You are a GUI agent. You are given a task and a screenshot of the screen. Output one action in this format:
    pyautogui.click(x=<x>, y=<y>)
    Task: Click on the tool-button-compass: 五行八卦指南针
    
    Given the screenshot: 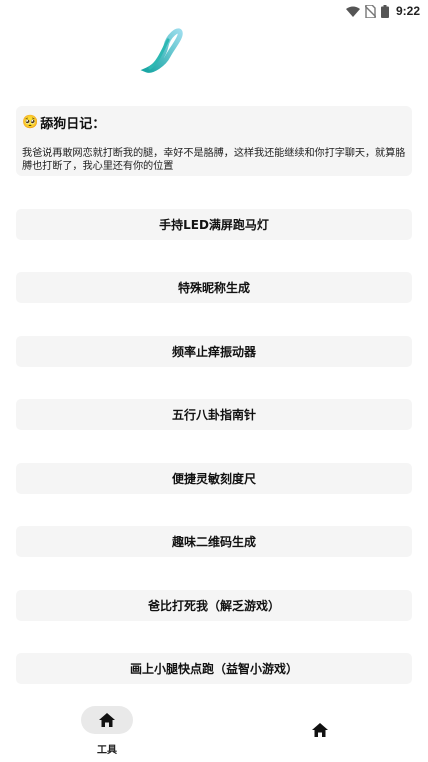 What is the action you would take?
    pyautogui.click(x=214, y=414)
    